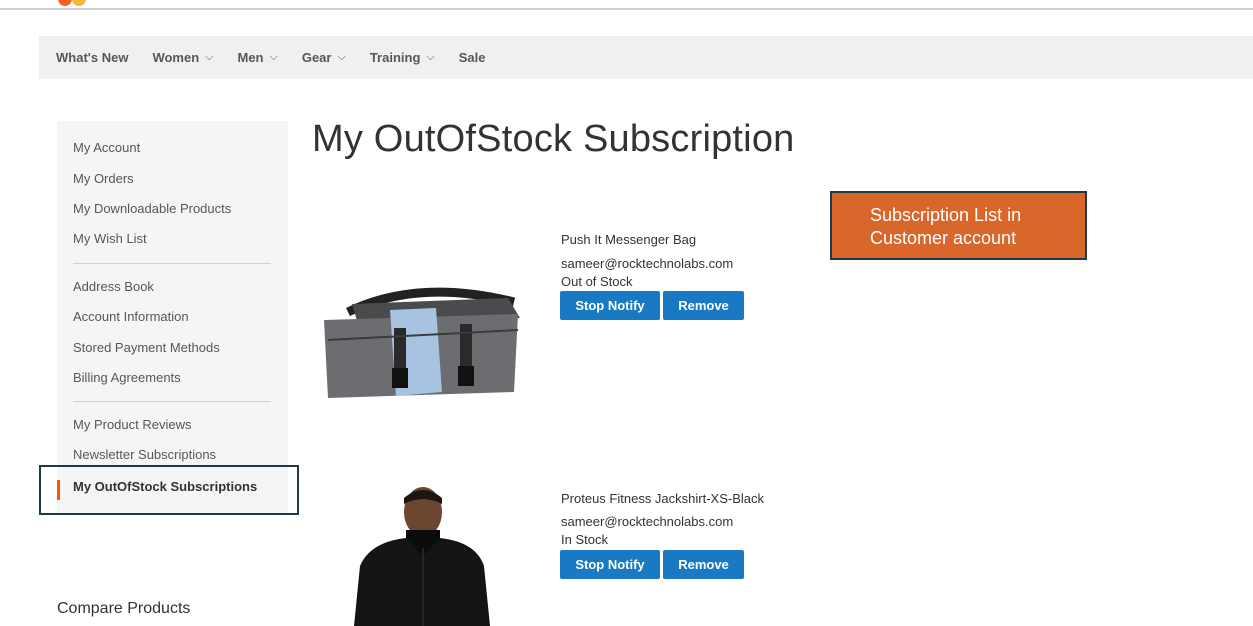  What do you see at coordinates (152, 208) in the screenshot?
I see `sidebar-item-downloadable-products: My Downloadable Products` at bounding box center [152, 208].